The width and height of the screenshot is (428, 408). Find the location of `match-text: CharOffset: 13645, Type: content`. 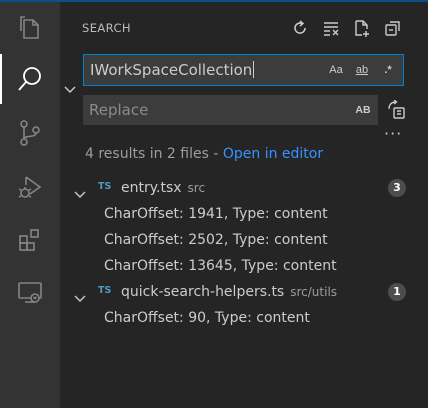

match-text: CharOffset: 13645, Type: content is located at coordinates (220, 266).